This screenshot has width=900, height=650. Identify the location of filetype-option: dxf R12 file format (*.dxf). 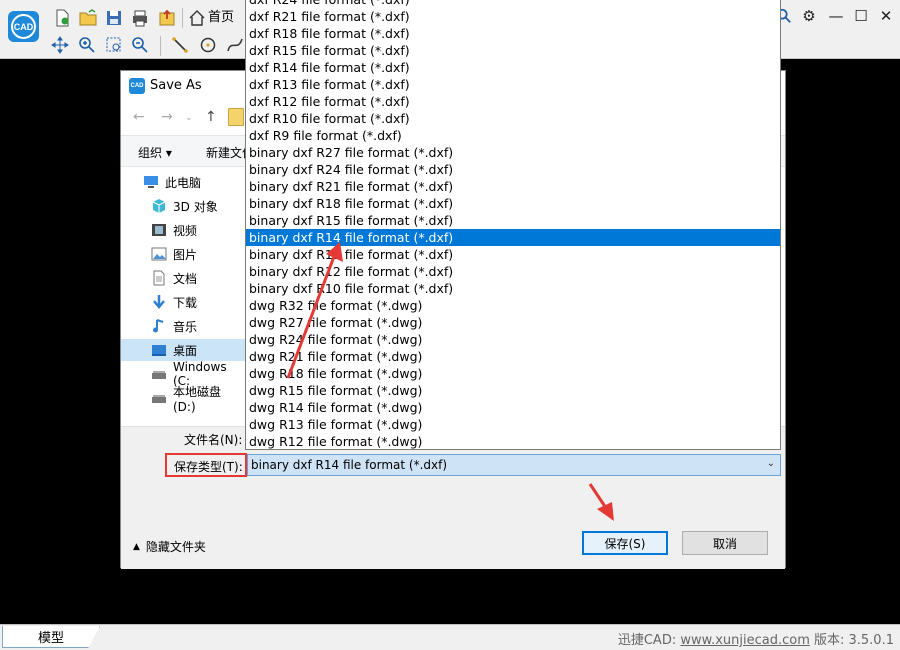
(513, 101).